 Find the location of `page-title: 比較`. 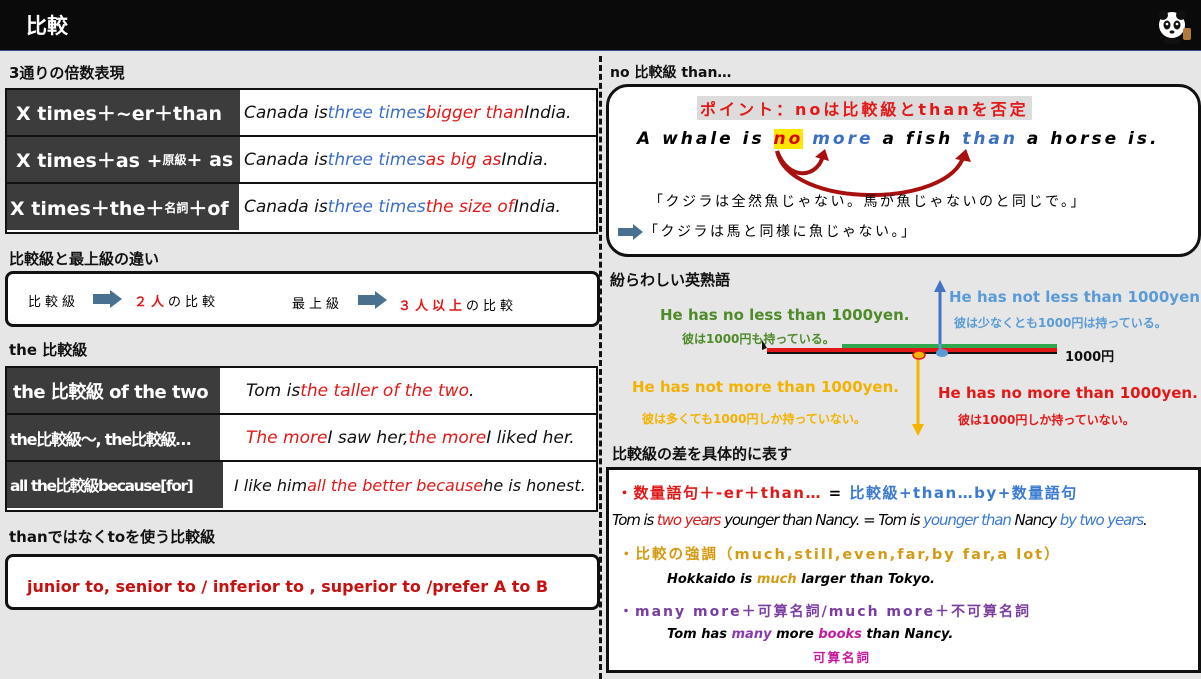

page-title: 比較 is located at coordinates (47, 26).